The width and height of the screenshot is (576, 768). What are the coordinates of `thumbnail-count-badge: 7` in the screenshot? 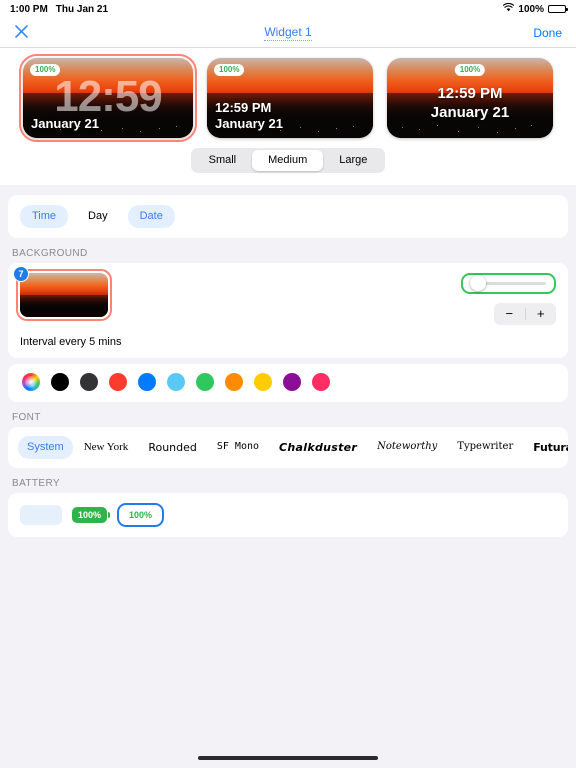 It's located at (21, 273).